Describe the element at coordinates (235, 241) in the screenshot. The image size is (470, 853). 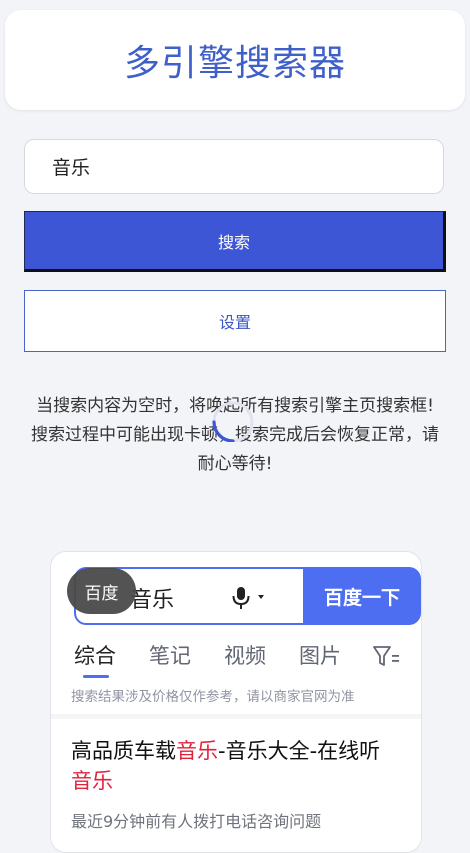
I see `search-button: 搜索` at that location.